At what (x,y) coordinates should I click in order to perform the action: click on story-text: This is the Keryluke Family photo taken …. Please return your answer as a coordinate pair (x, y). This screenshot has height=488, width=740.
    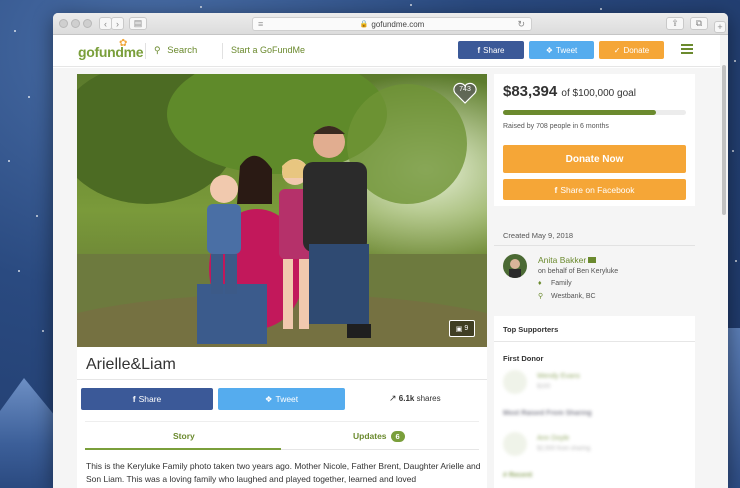
    Looking at the image, I should click on (283, 472).